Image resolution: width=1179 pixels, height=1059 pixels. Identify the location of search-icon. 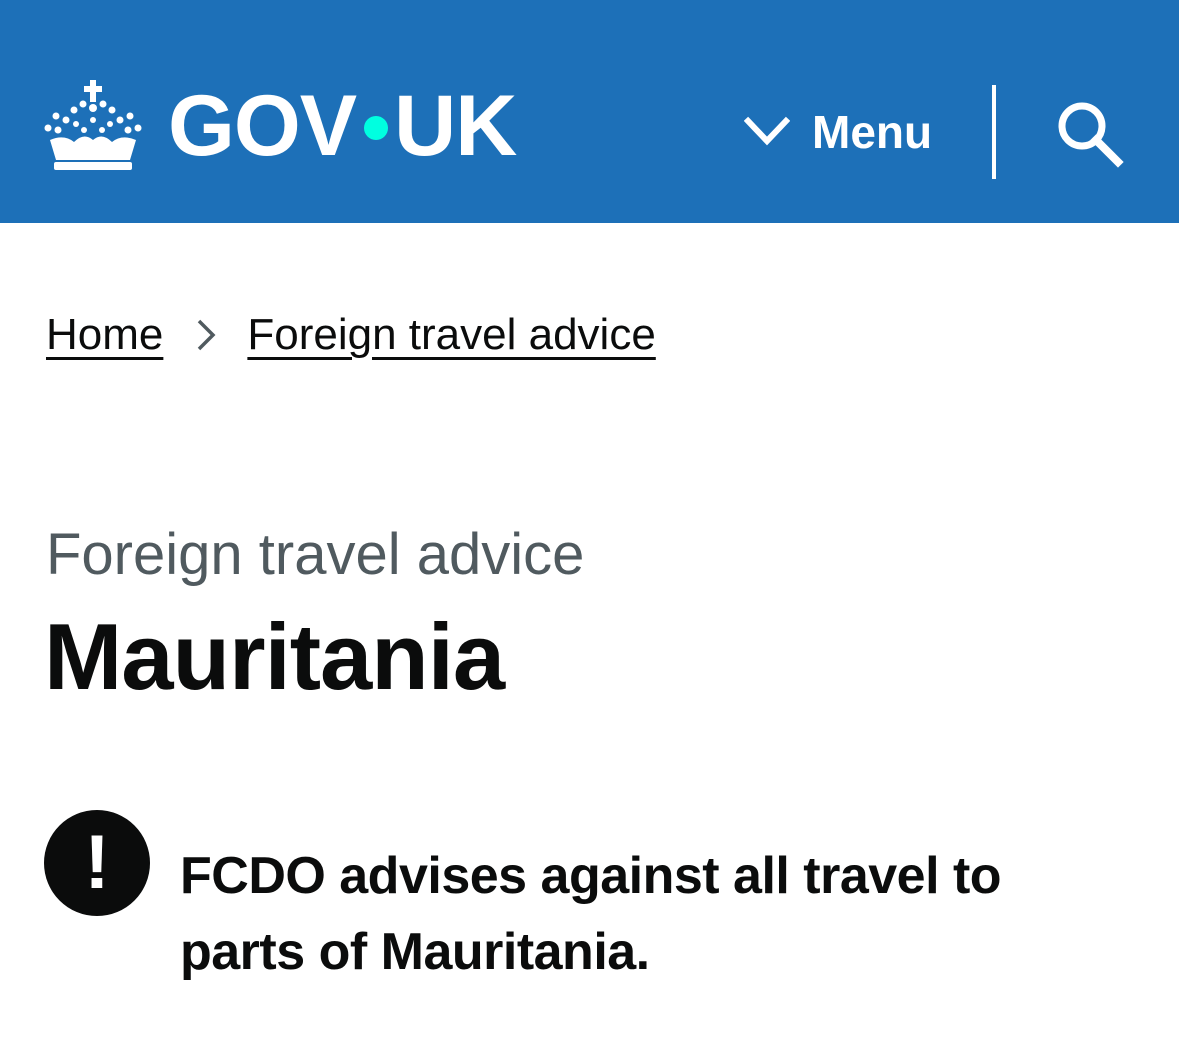
(1091, 135).